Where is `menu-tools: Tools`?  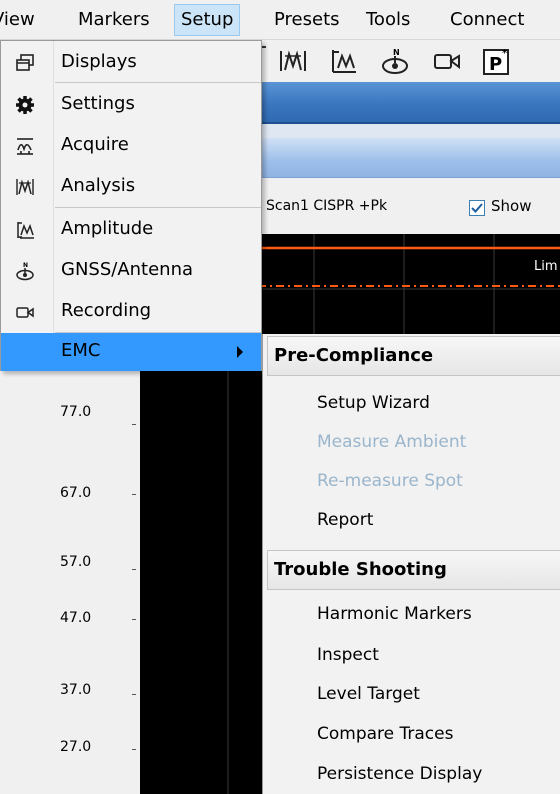 menu-tools: Tools is located at coordinates (388, 20).